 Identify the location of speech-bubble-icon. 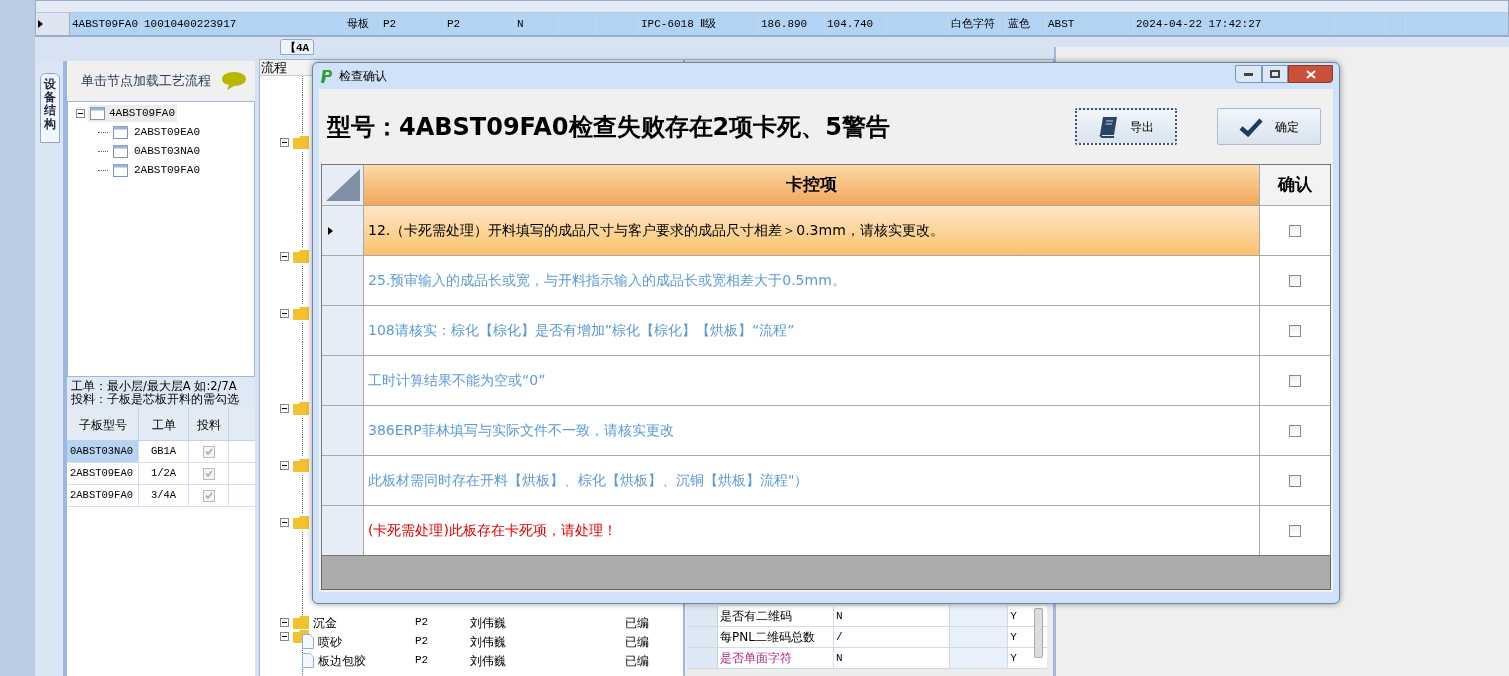
(234, 81).